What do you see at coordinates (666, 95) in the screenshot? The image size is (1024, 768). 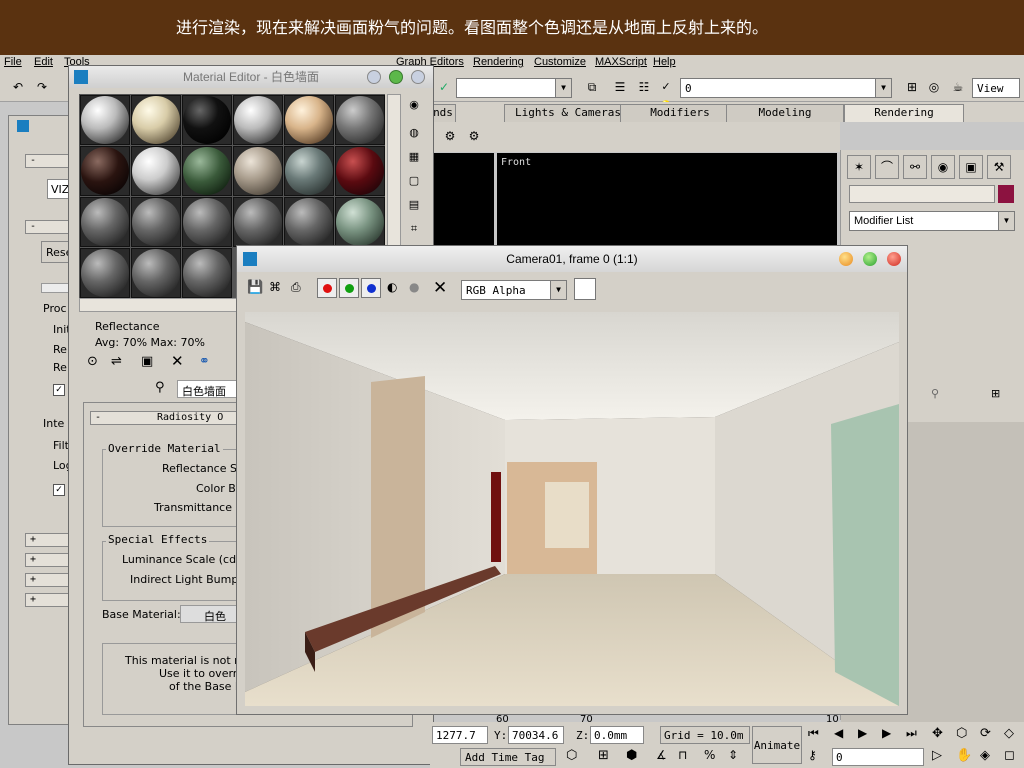 I see `layer-state-icons: ✓💡` at bounding box center [666, 95].